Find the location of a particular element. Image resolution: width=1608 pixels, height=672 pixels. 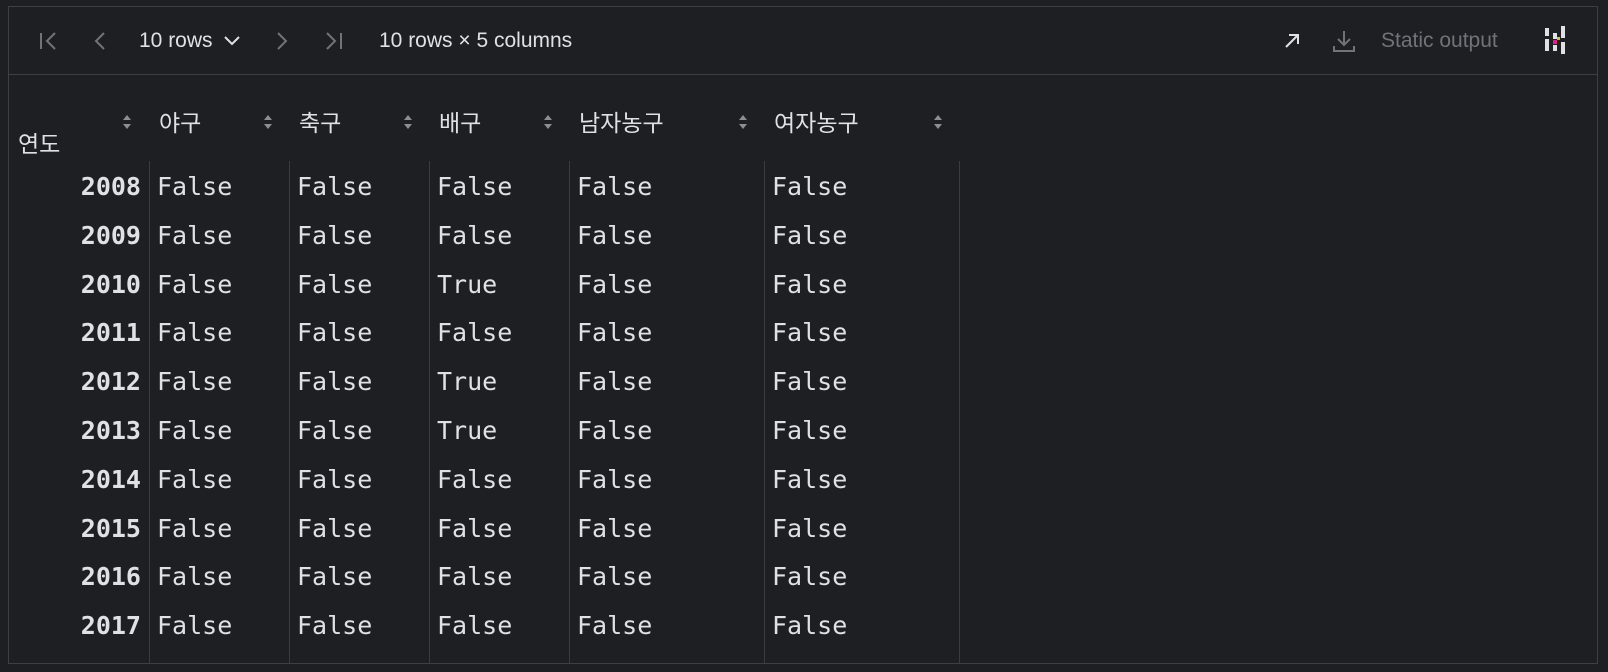

table-row: 2015 False False False False False is located at coordinates (489, 528).